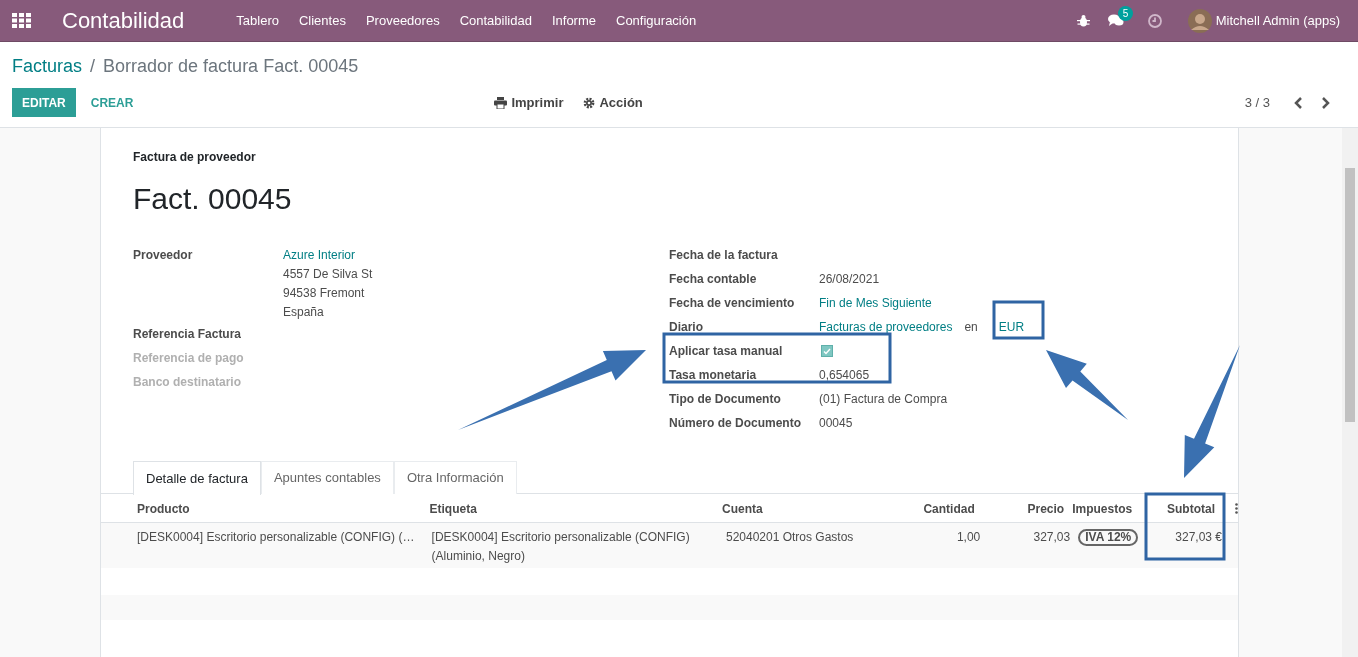 The width and height of the screenshot is (1358, 657). I want to click on action-button: Acción, so click(613, 102).